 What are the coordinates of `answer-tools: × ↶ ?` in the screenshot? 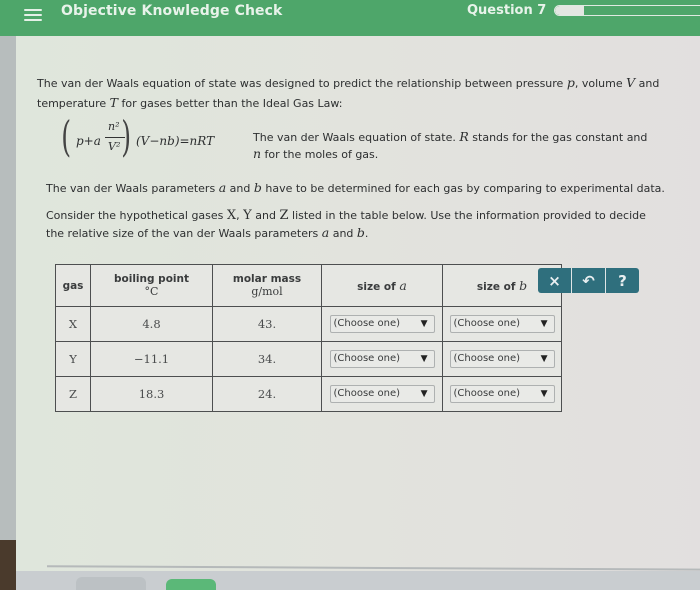 It's located at (588, 280).